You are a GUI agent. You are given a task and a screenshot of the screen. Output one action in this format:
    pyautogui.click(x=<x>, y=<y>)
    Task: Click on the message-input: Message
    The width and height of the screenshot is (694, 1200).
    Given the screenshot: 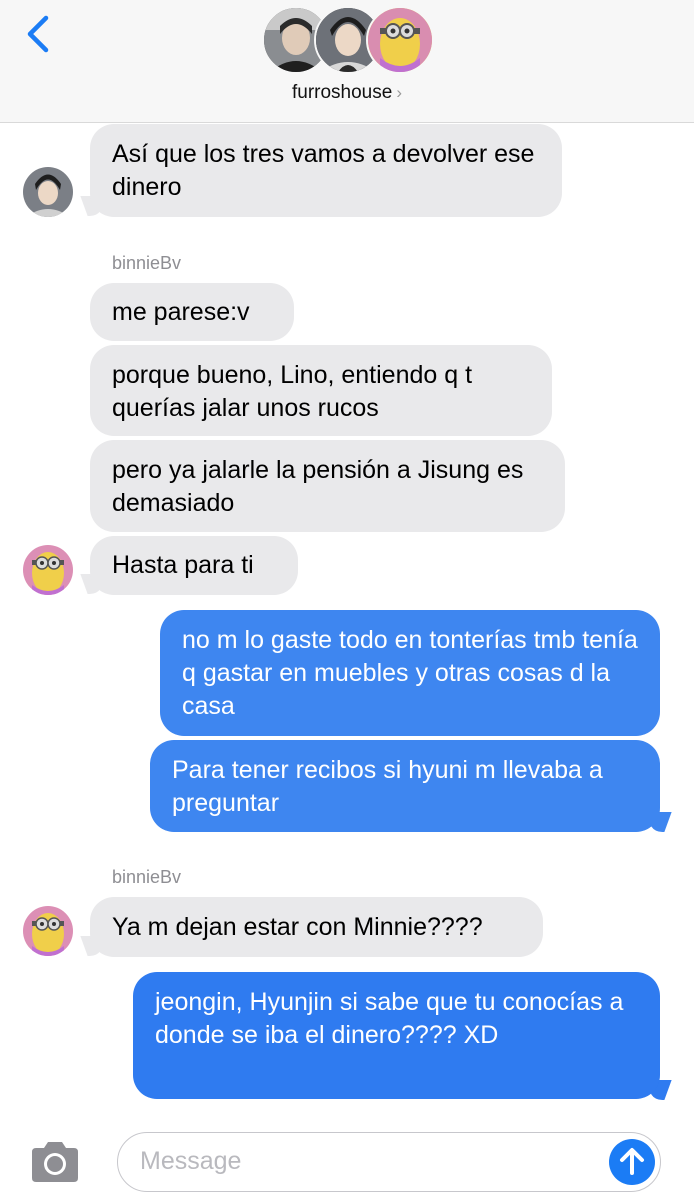 What is the action you would take?
    pyautogui.click(x=389, y=1162)
    